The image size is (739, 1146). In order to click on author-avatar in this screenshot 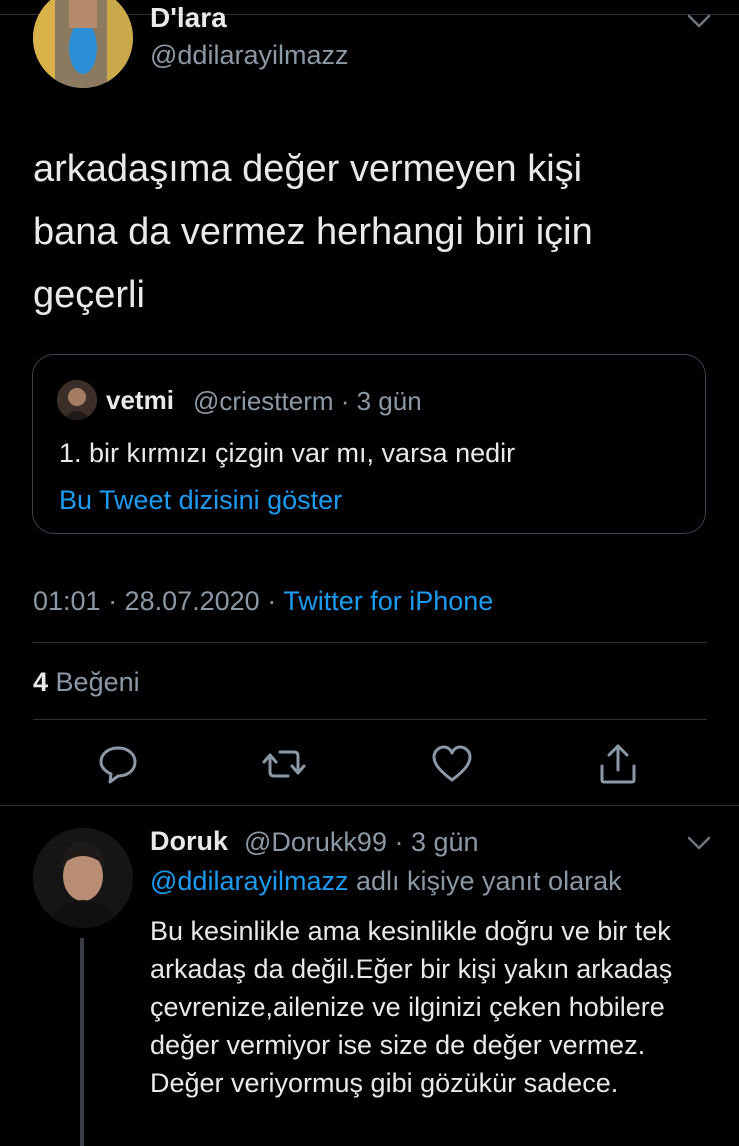, I will do `click(83, 44)`.